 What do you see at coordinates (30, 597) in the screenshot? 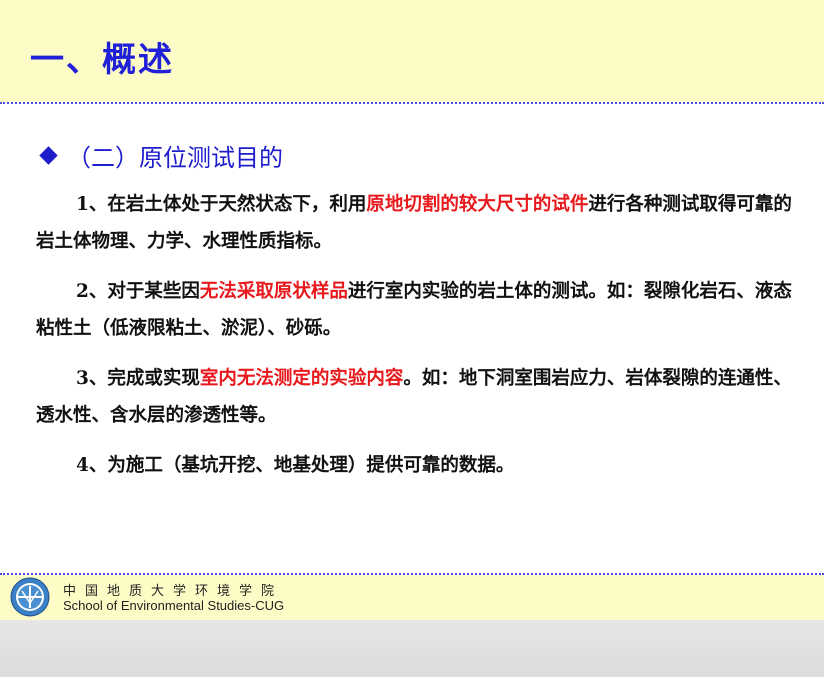
I see `university-emblem-icon` at bounding box center [30, 597].